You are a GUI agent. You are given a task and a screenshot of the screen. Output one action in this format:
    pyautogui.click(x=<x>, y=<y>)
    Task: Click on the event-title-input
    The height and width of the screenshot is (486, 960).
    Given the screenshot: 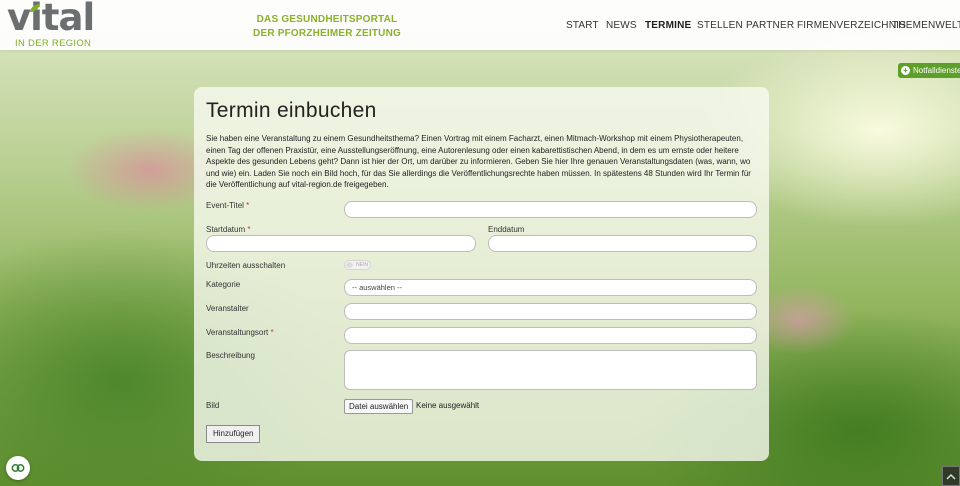 What is the action you would take?
    pyautogui.click(x=550, y=209)
    